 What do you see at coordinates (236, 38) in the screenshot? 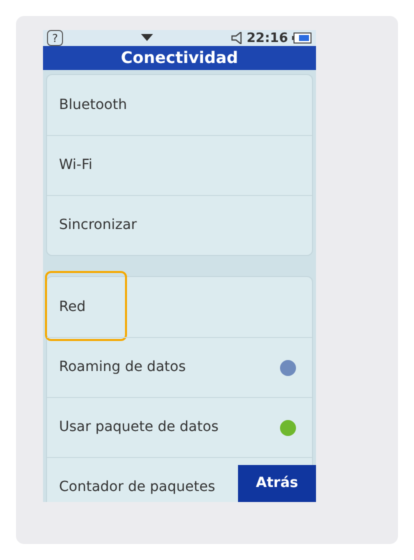
I see `speaker-icon` at bounding box center [236, 38].